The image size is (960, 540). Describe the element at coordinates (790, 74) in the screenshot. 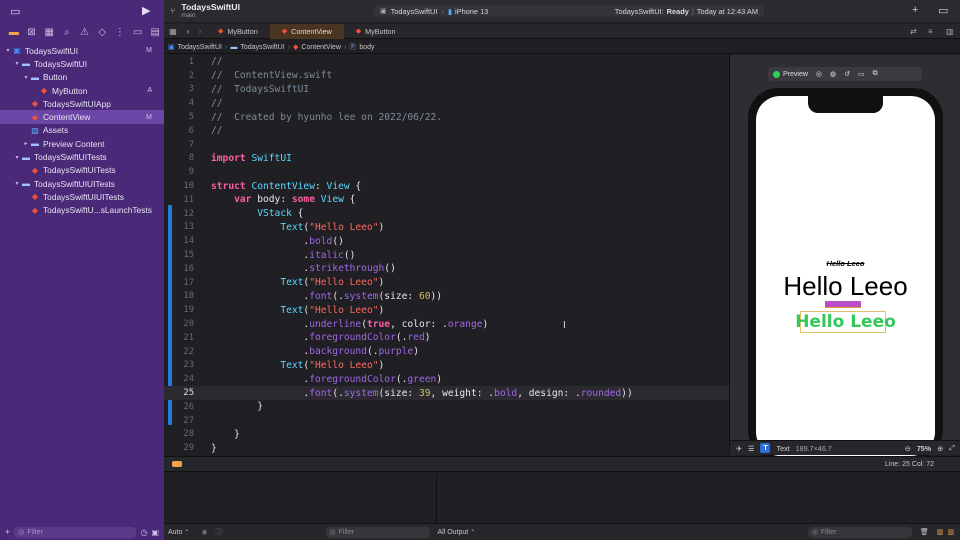

I see `preview-button: Preview` at that location.